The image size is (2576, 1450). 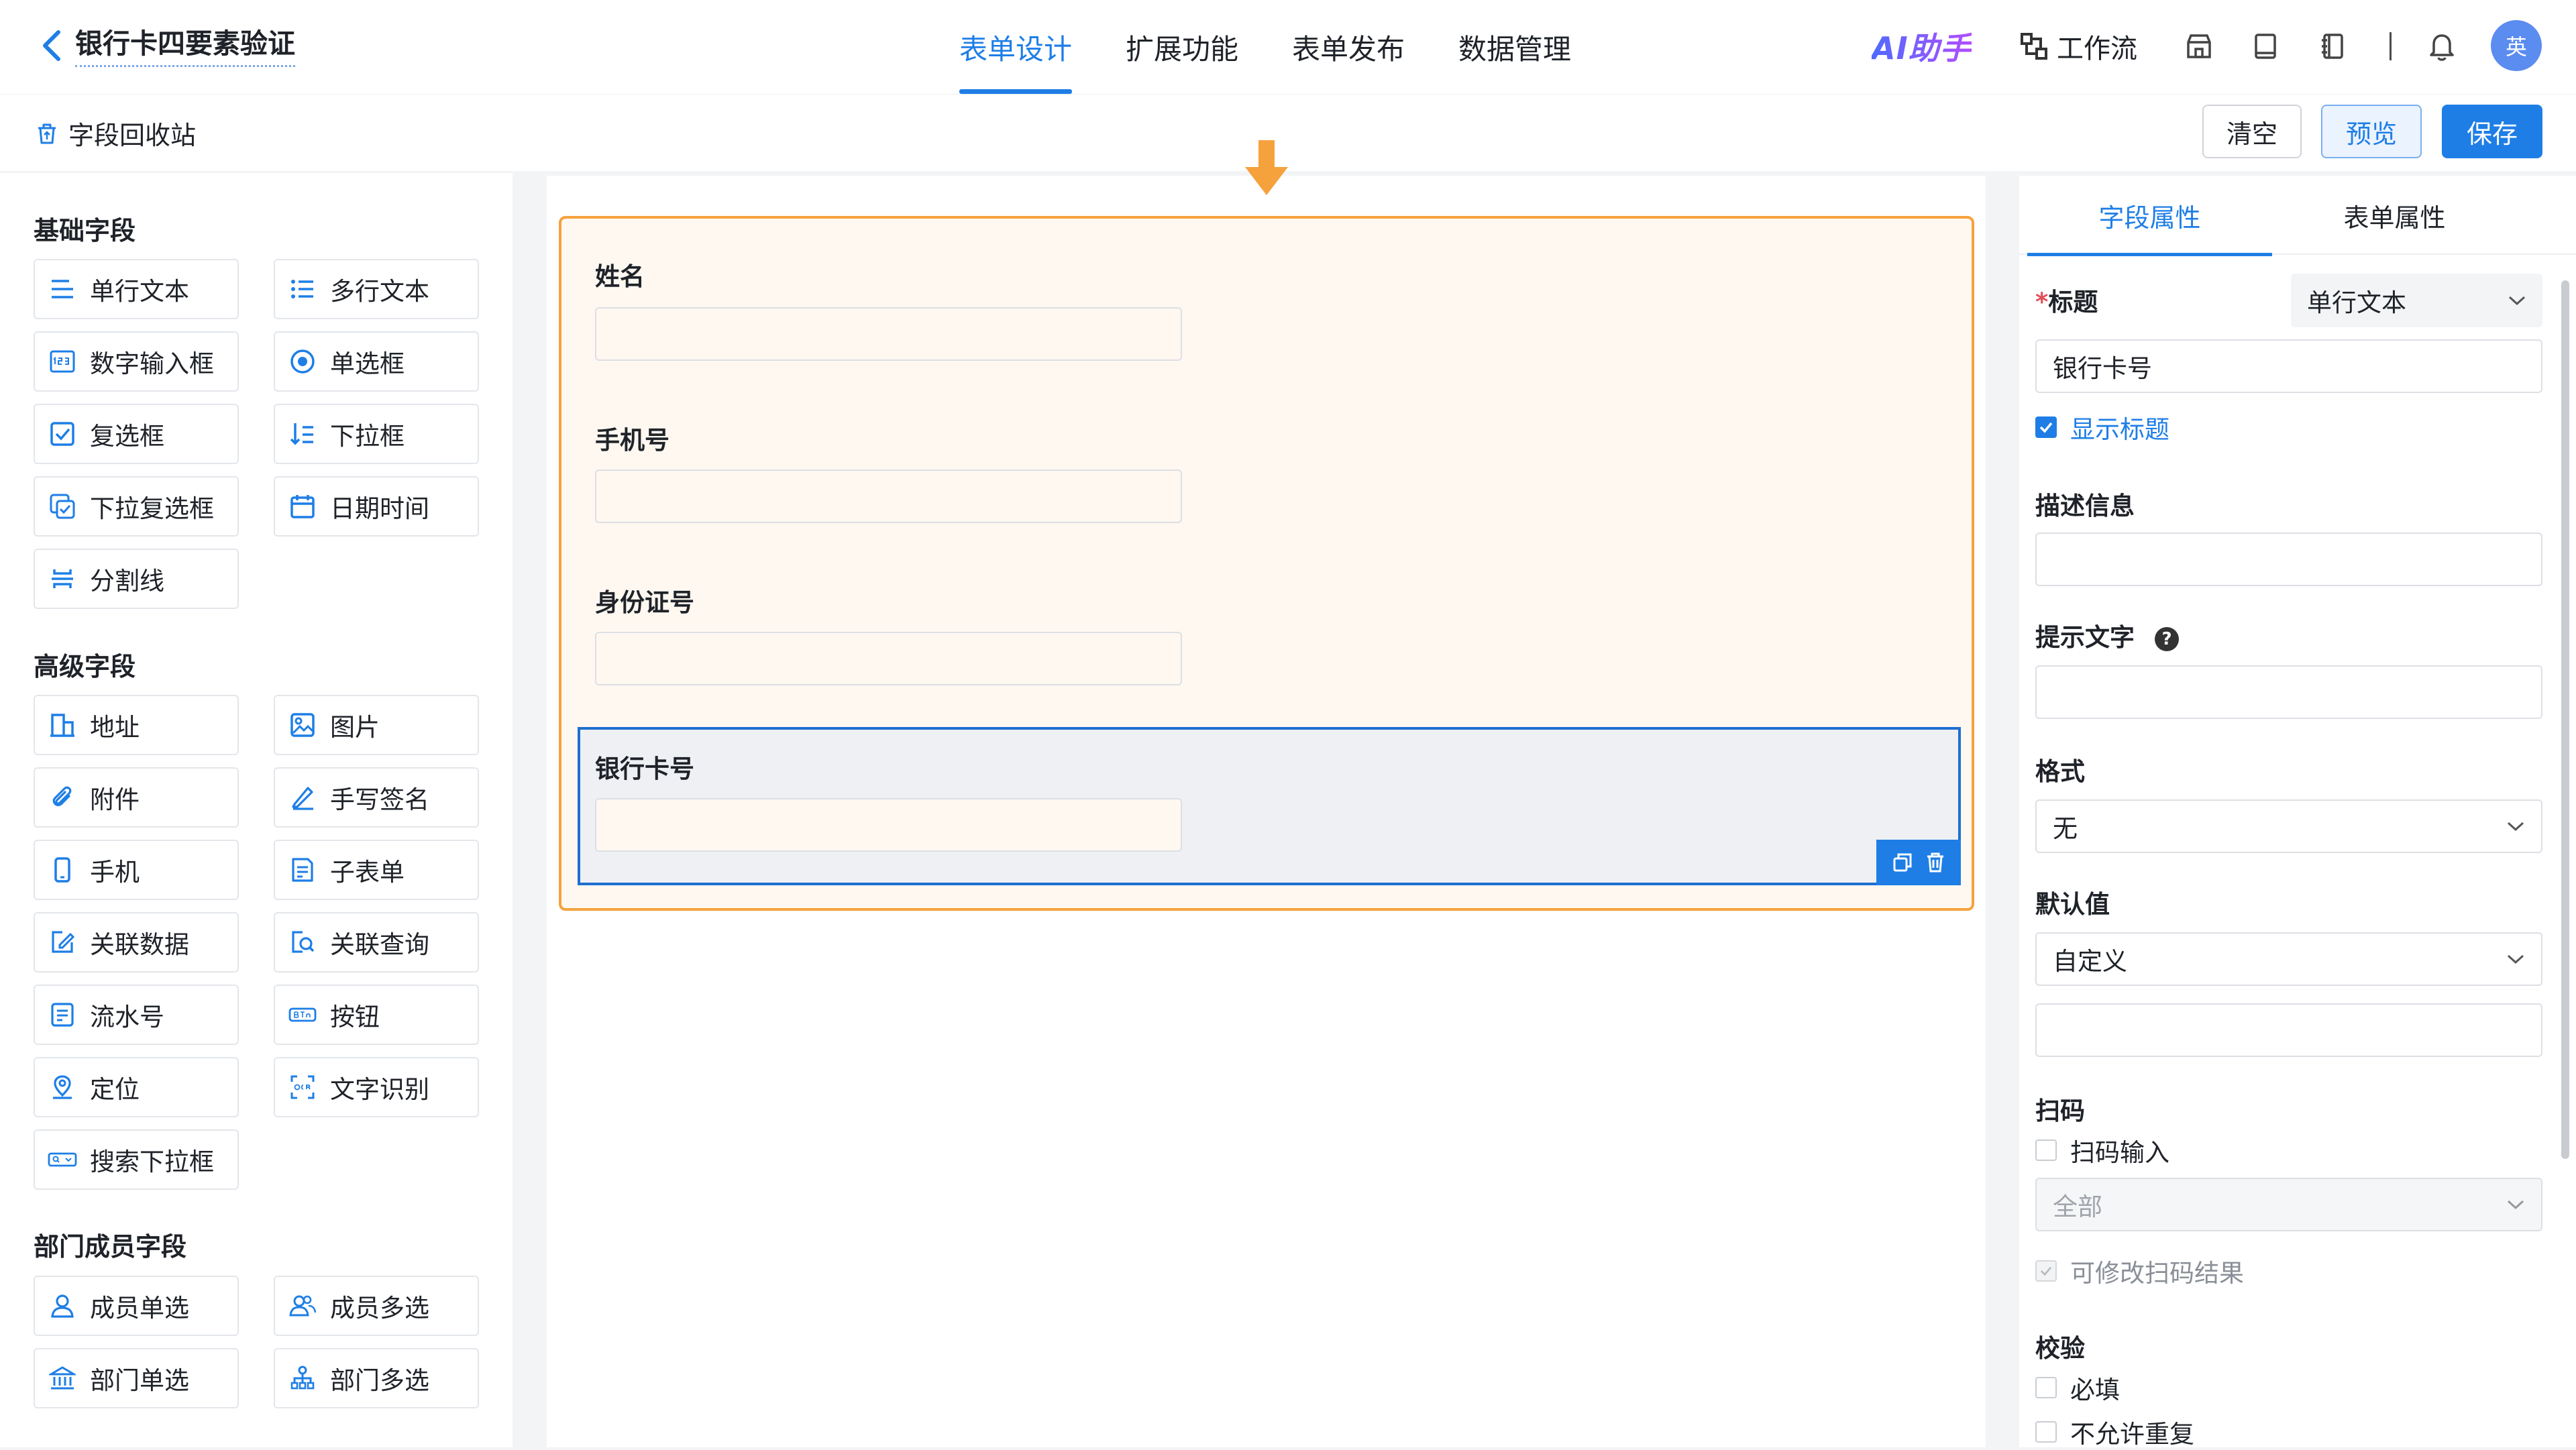 I want to click on field-recycle-bin: 字段回收站, so click(x=115, y=133).